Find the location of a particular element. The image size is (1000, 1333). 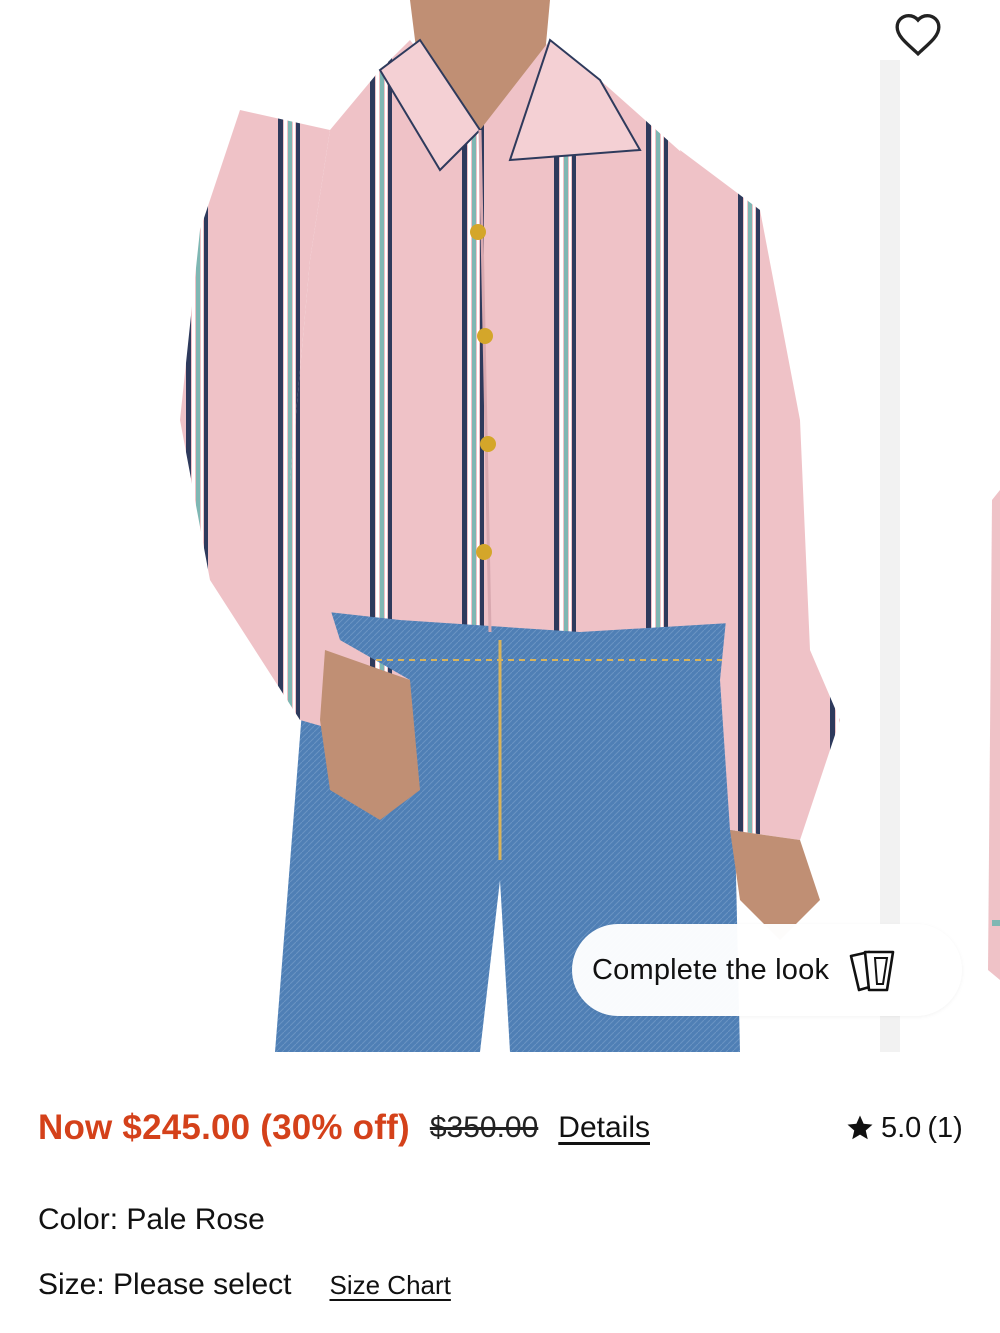

original-price: $350.00 is located at coordinates (484, 1127).